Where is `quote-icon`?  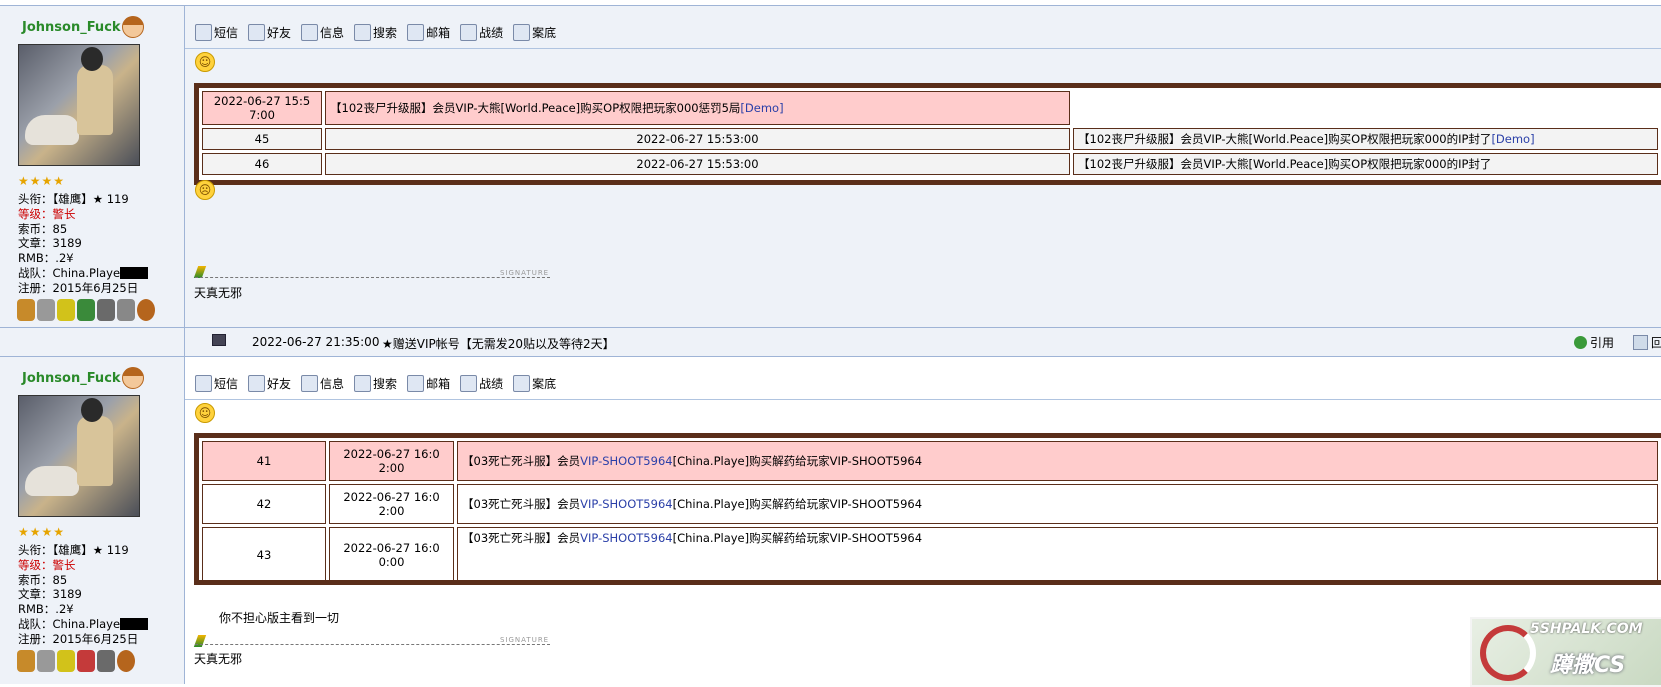 quote-icon is located at coordinates (1580, 342).